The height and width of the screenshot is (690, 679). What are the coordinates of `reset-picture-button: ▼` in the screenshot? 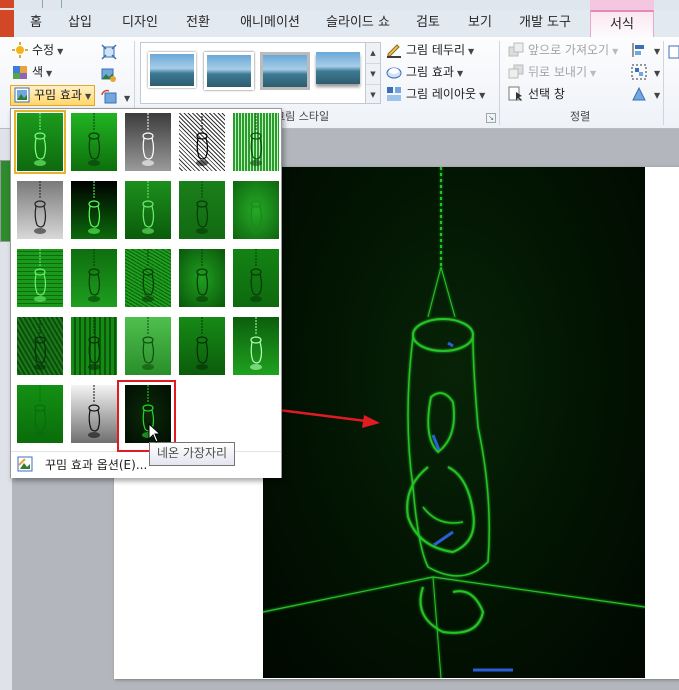 It's located at (115, 97).